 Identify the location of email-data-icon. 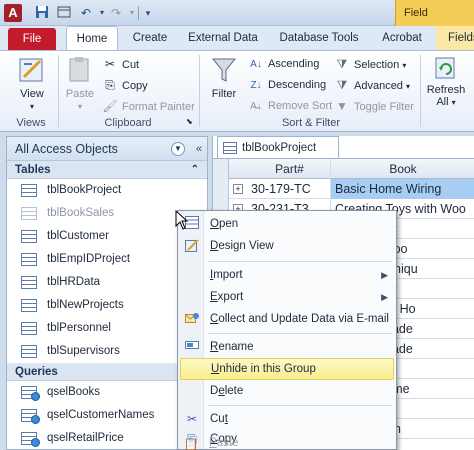
(192, 319).